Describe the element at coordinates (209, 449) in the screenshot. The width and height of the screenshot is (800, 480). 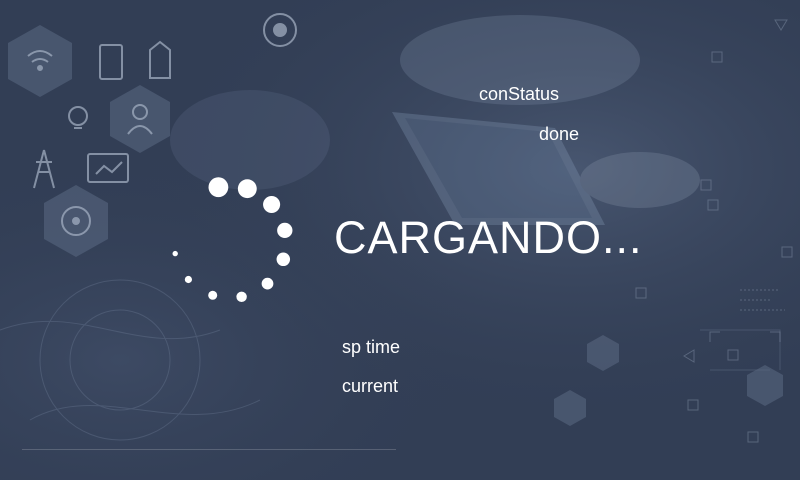
I see `divider` at that location.